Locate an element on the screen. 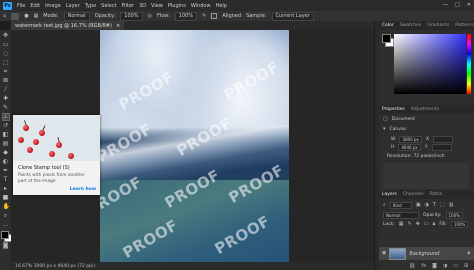 This screenshot has width=474, height=270. adjustment-layer-icon: ◑ is located at coordinates (445, 266).